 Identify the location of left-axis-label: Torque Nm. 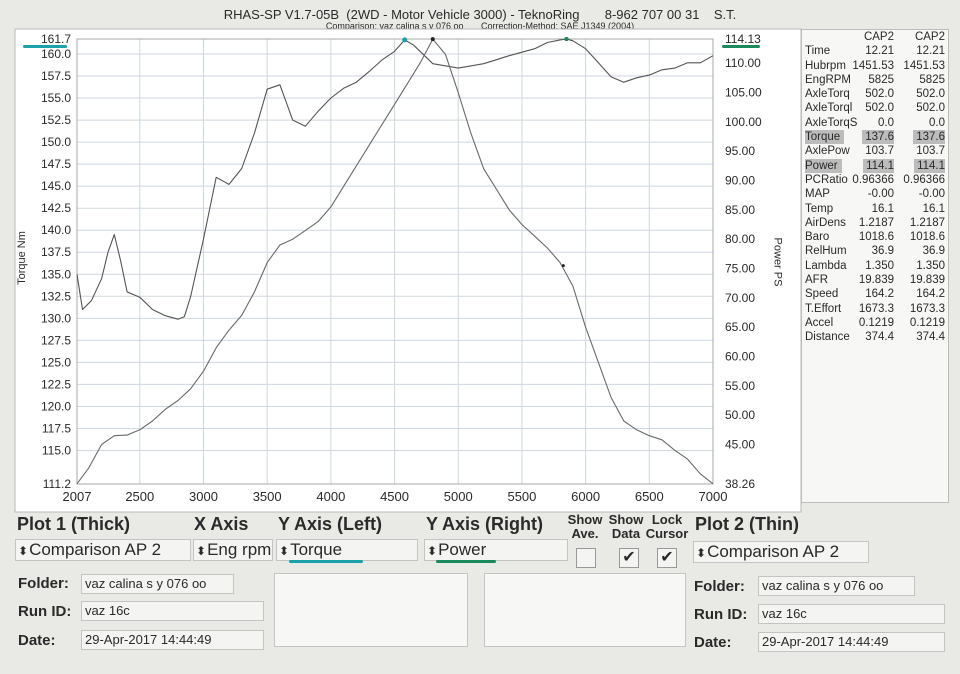
(21, 258).